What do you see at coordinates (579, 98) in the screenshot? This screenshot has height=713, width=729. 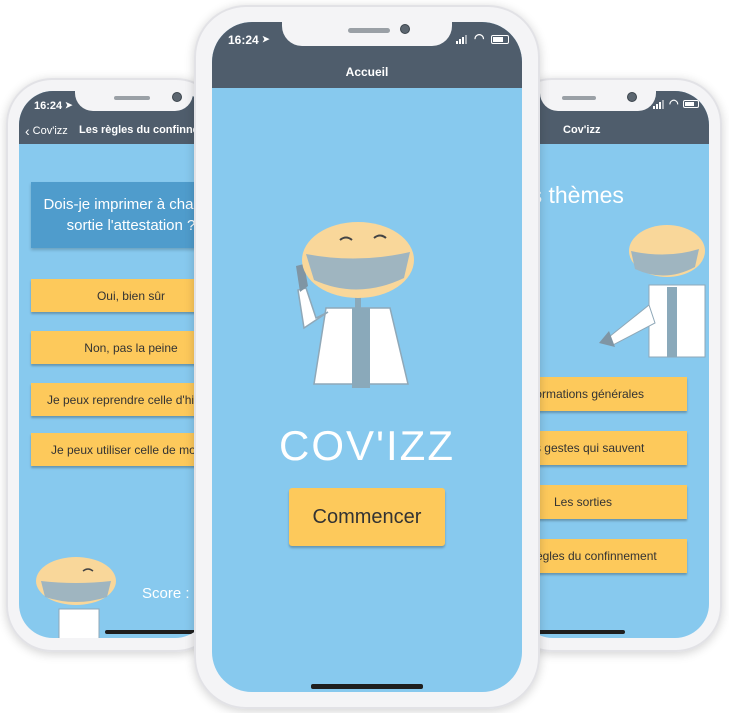 I see `right-speaker` at bounding box center [579, 98].